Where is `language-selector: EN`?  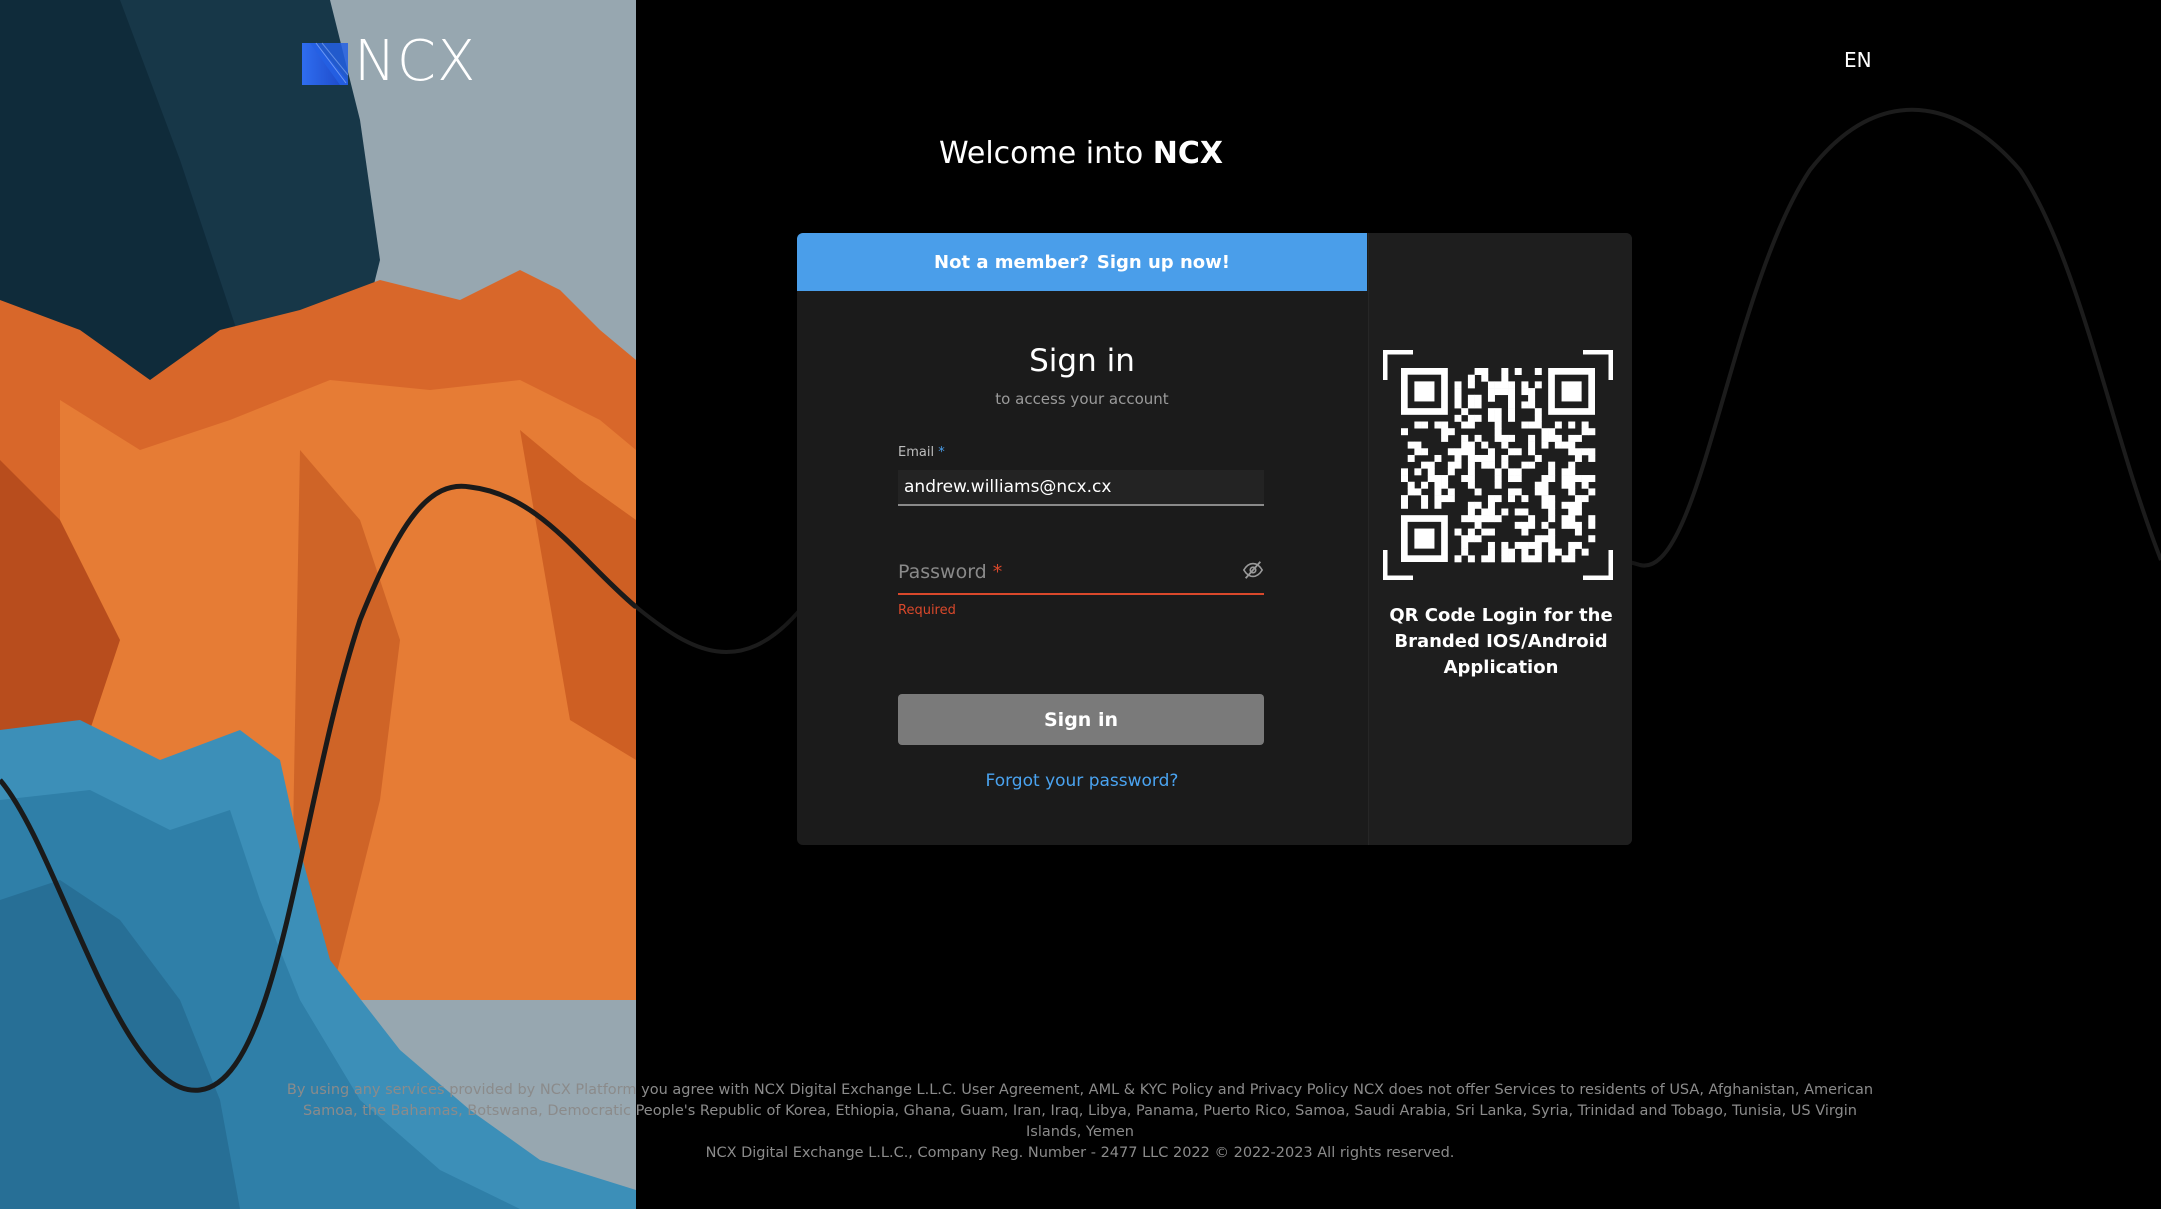
language-selector: EN is located at coordinates (1858, 60).